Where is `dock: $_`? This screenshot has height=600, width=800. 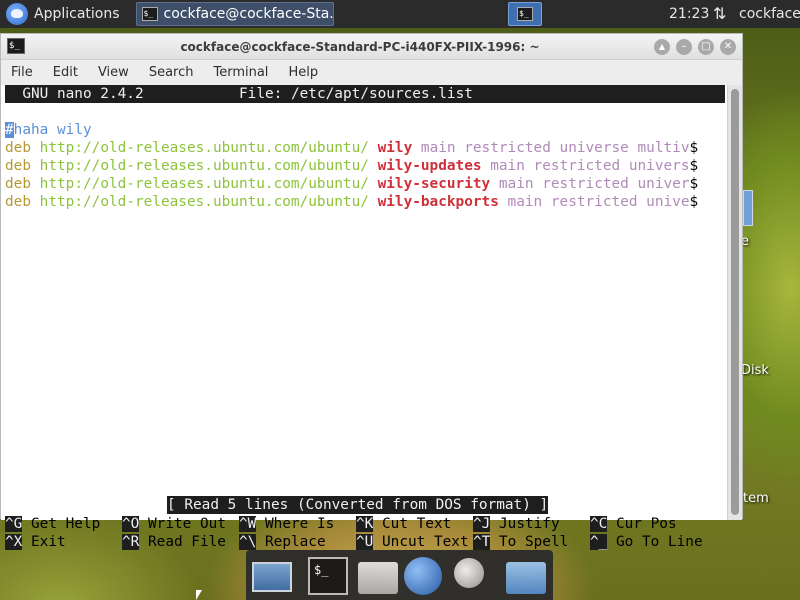
dock: $_ is located at coordinates (399, 575).